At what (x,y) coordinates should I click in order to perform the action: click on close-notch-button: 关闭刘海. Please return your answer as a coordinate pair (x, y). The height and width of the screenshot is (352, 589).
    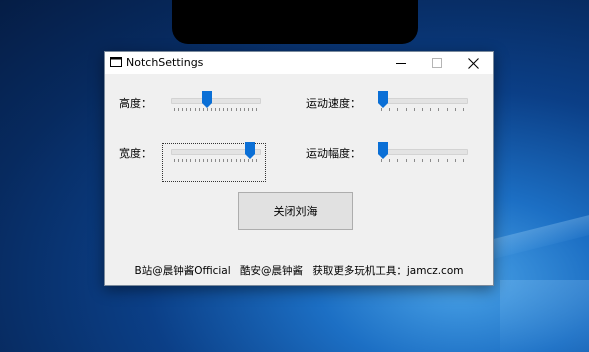
    Looking at the image, I should click on (295, 211).